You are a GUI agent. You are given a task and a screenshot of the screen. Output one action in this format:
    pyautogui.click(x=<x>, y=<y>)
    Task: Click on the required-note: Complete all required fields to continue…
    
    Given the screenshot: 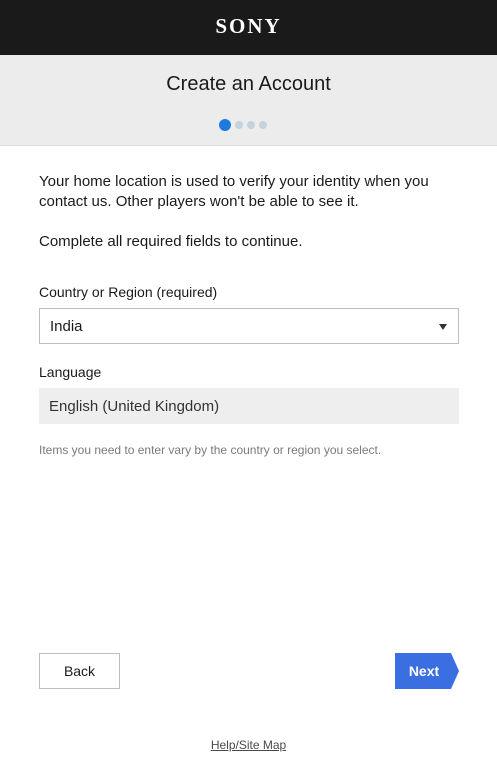 What is the action you would take?
    pyautogui.click(x=171, y=241)
    